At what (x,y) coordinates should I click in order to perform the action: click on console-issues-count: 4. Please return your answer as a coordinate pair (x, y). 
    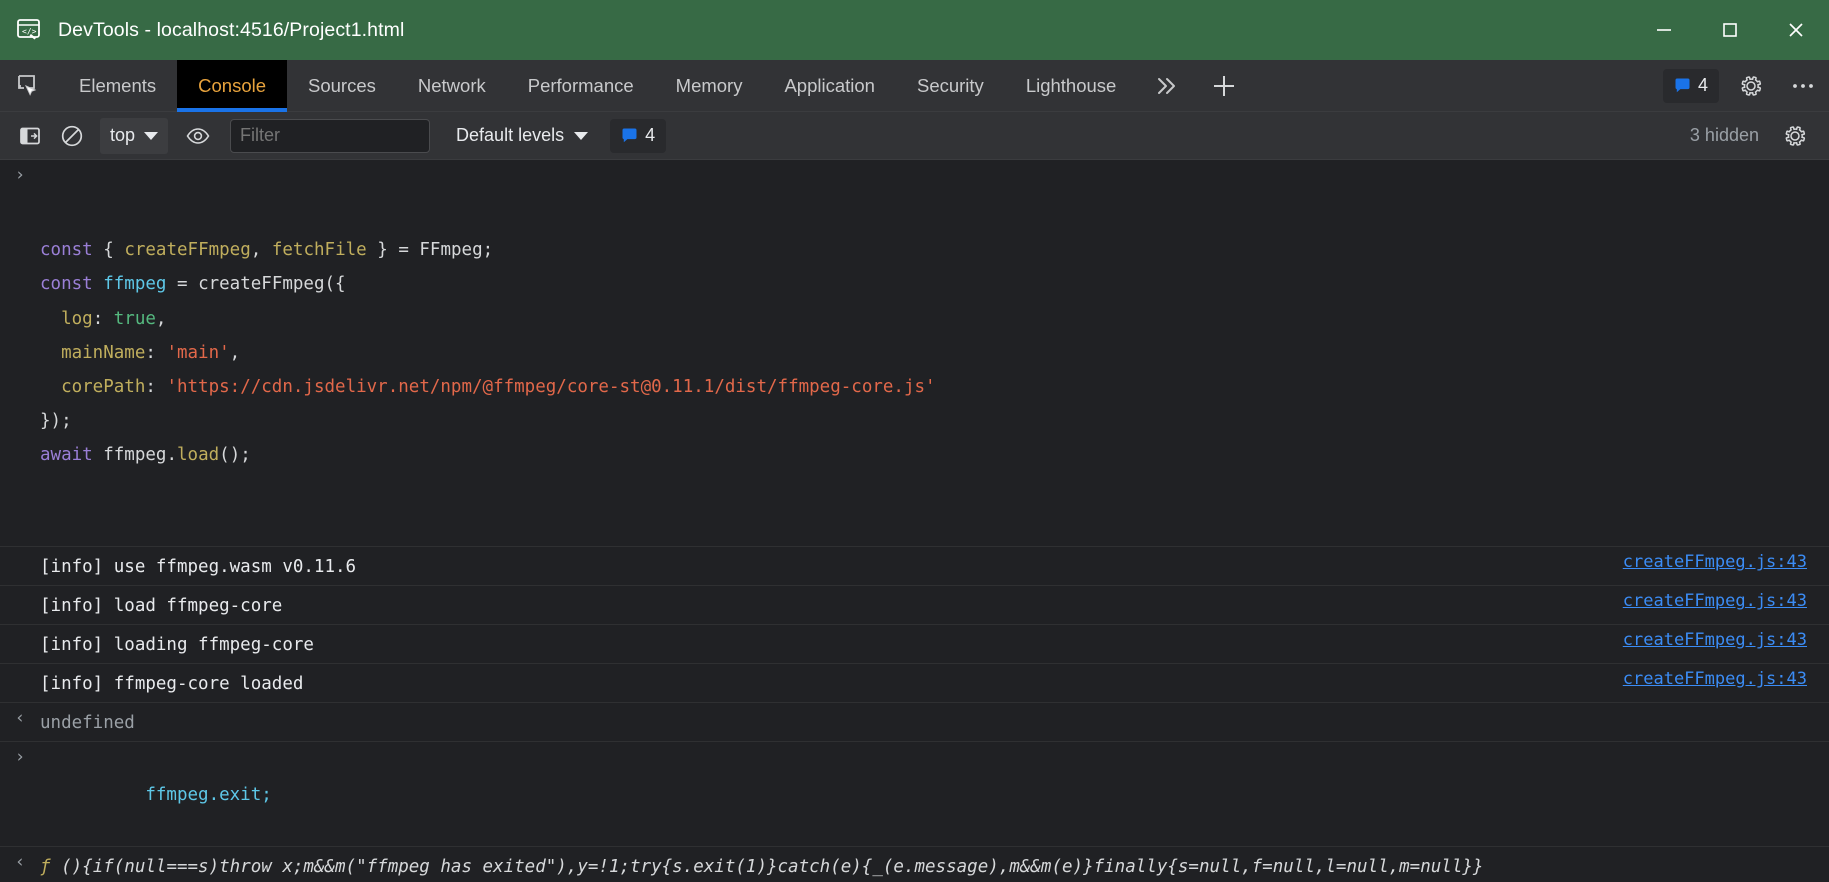
    Looking at the image, I should click on (650, 135).